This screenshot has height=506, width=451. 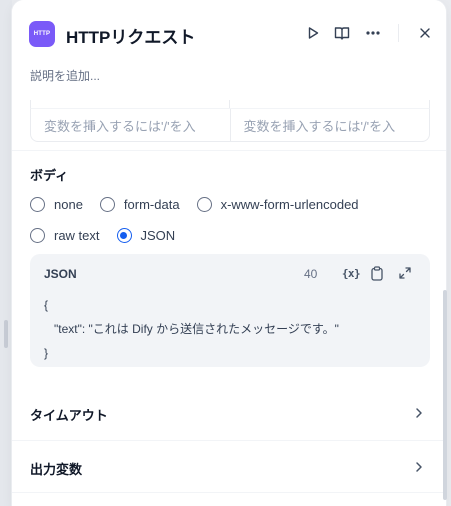 I want to click on expand-button, so click(x=405, y=273).